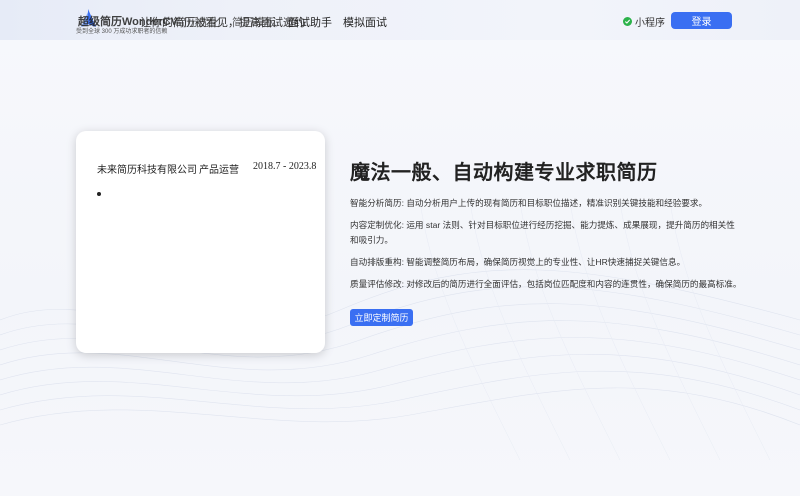 This screenshot has height=496, width=800. Describe the element at coordinates (147, 170) in the screenshot. I see `experience-company: 未来简历科技有限公司` at that location.